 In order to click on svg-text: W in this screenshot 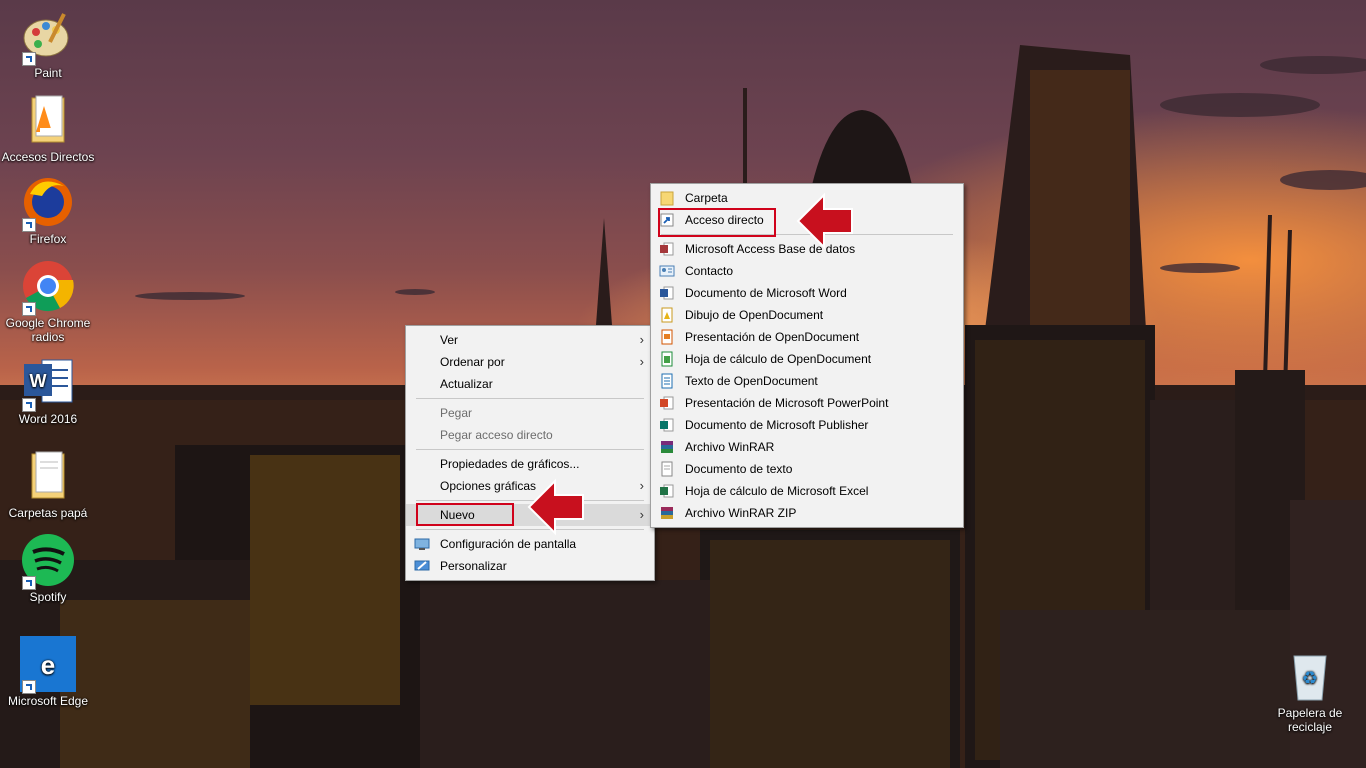, I will do `click(38, 381)`.